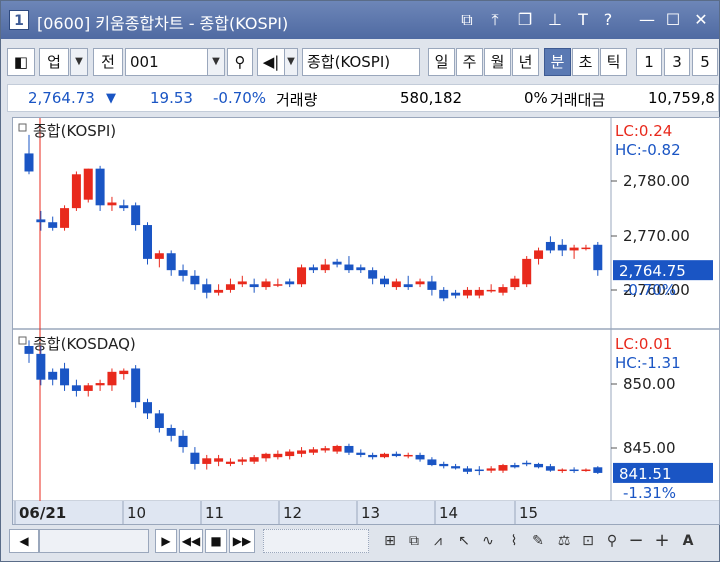 The height and width of the screenshot is (562, 720). What do you see at coordinates (656, 181) in the screenshot?
I see `panel-0-y-tick-label-0: 2,780.00` at bounding box center [656, 181].